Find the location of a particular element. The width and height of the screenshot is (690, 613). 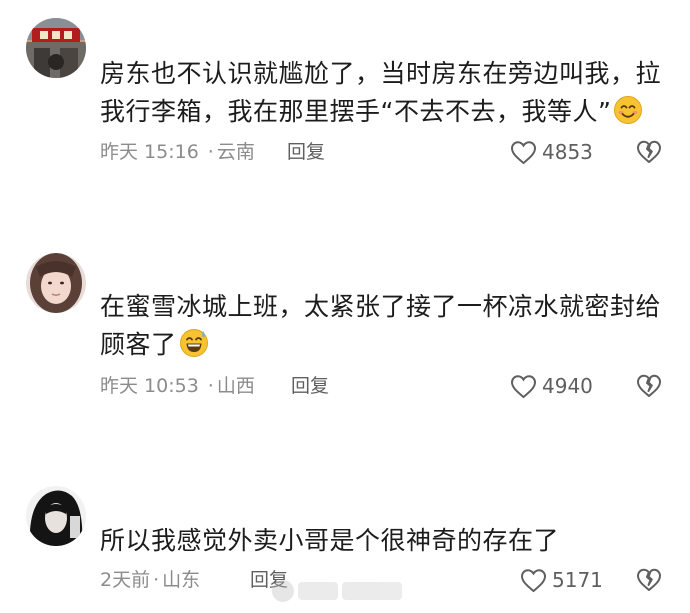

comment-meta: 昨天 15:16 · 云南 is located at coordinates (177, 152).